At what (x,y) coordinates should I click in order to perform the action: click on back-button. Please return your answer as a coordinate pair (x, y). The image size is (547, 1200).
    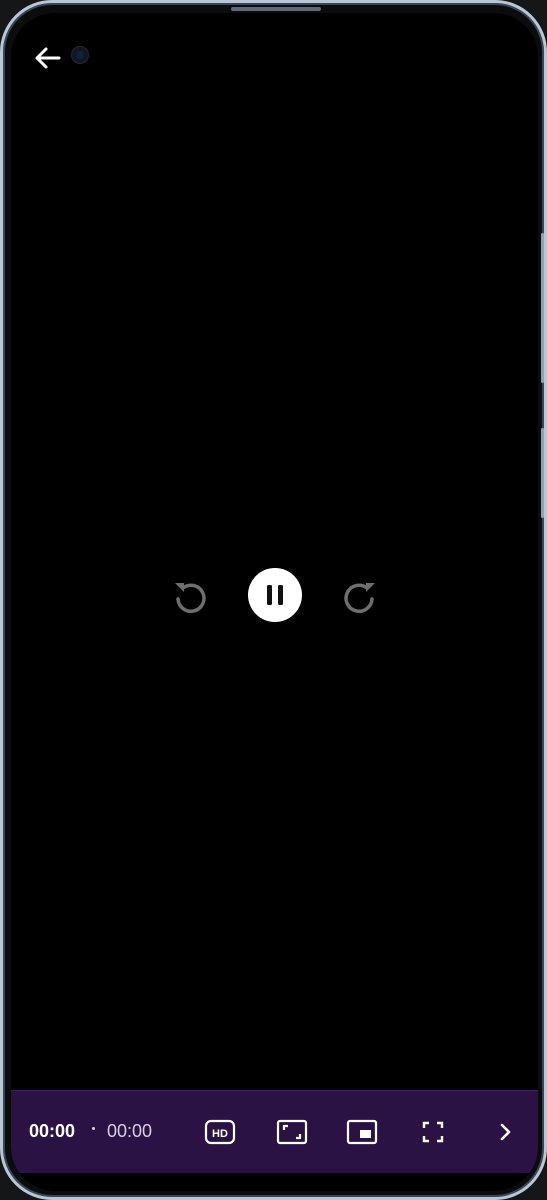
    Looking at the image, I should click on (48, 58).